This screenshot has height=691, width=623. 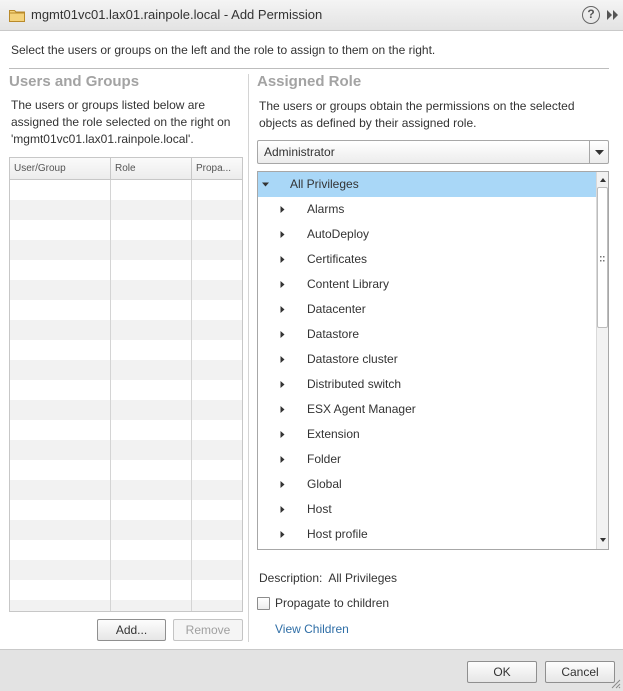 What do you see at coordinates (332, 603) in the screenshot?
I see `propagate-label: Propagate to children` at bounding box center [332, 603].